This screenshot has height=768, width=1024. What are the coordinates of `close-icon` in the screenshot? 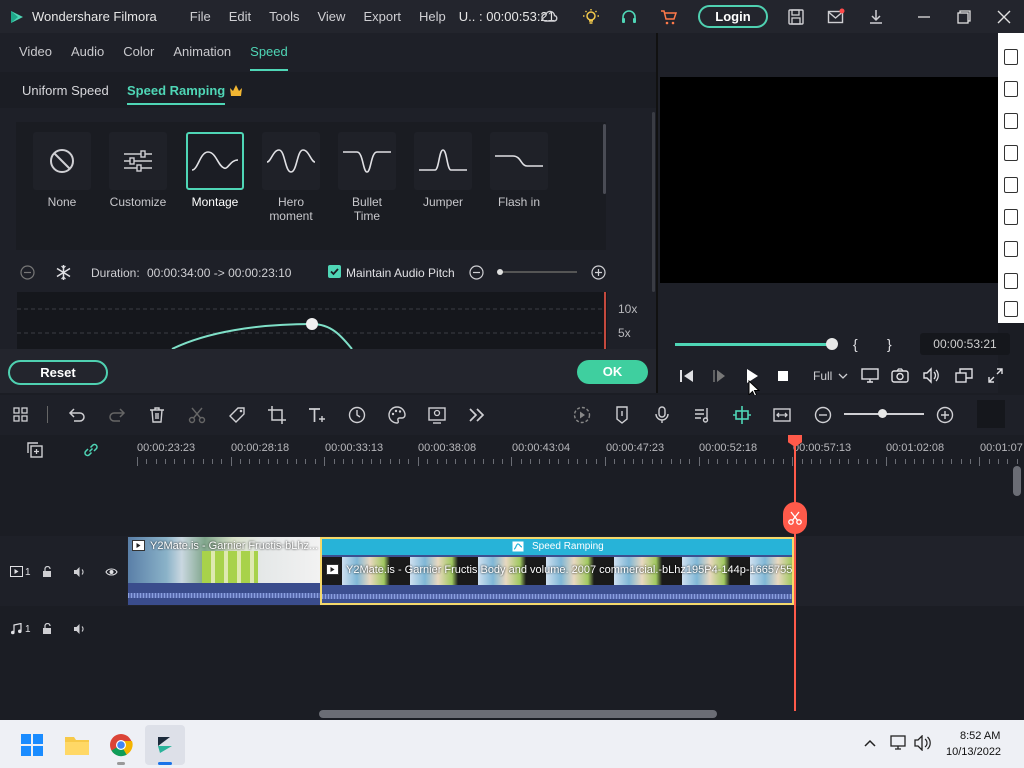 It's located at (1004, 17).